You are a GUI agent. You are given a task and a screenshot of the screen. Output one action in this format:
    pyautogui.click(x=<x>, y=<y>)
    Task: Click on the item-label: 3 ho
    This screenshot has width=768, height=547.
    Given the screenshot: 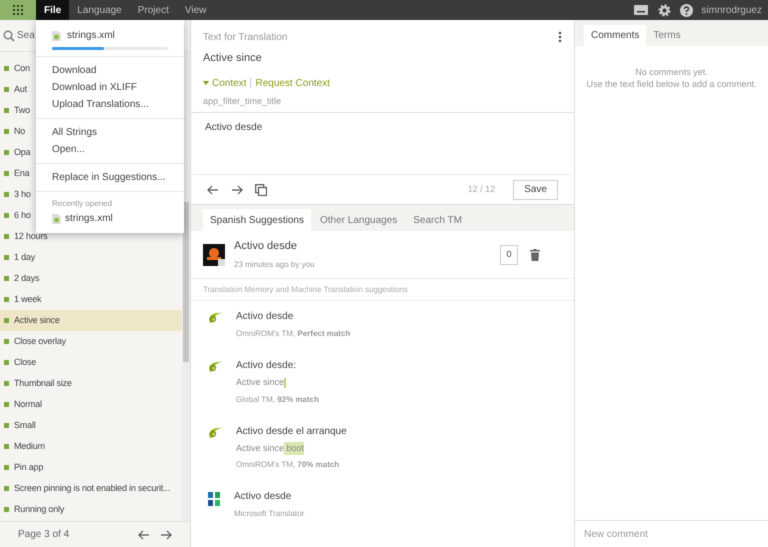 What is the action you would take?
    pyautogui.click(x=22, y=194)
    